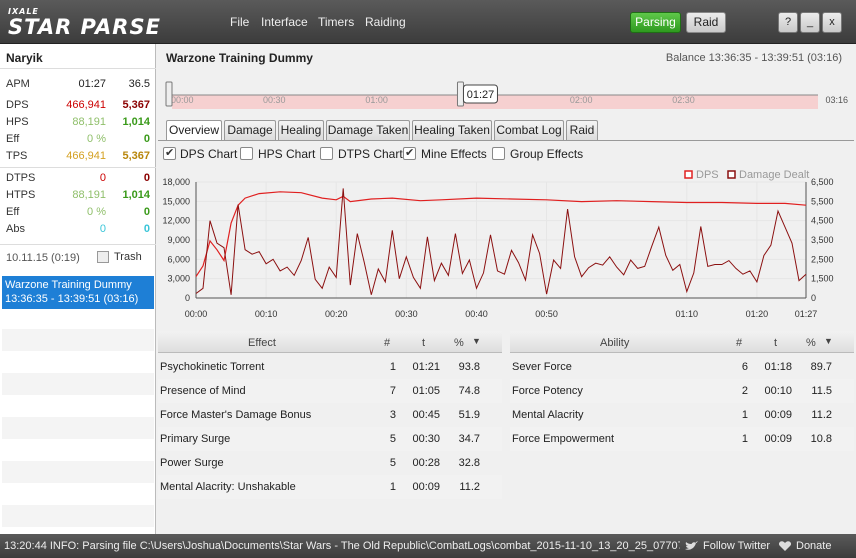  I want to click on cell-name: Sever Force, so click(542, 367).